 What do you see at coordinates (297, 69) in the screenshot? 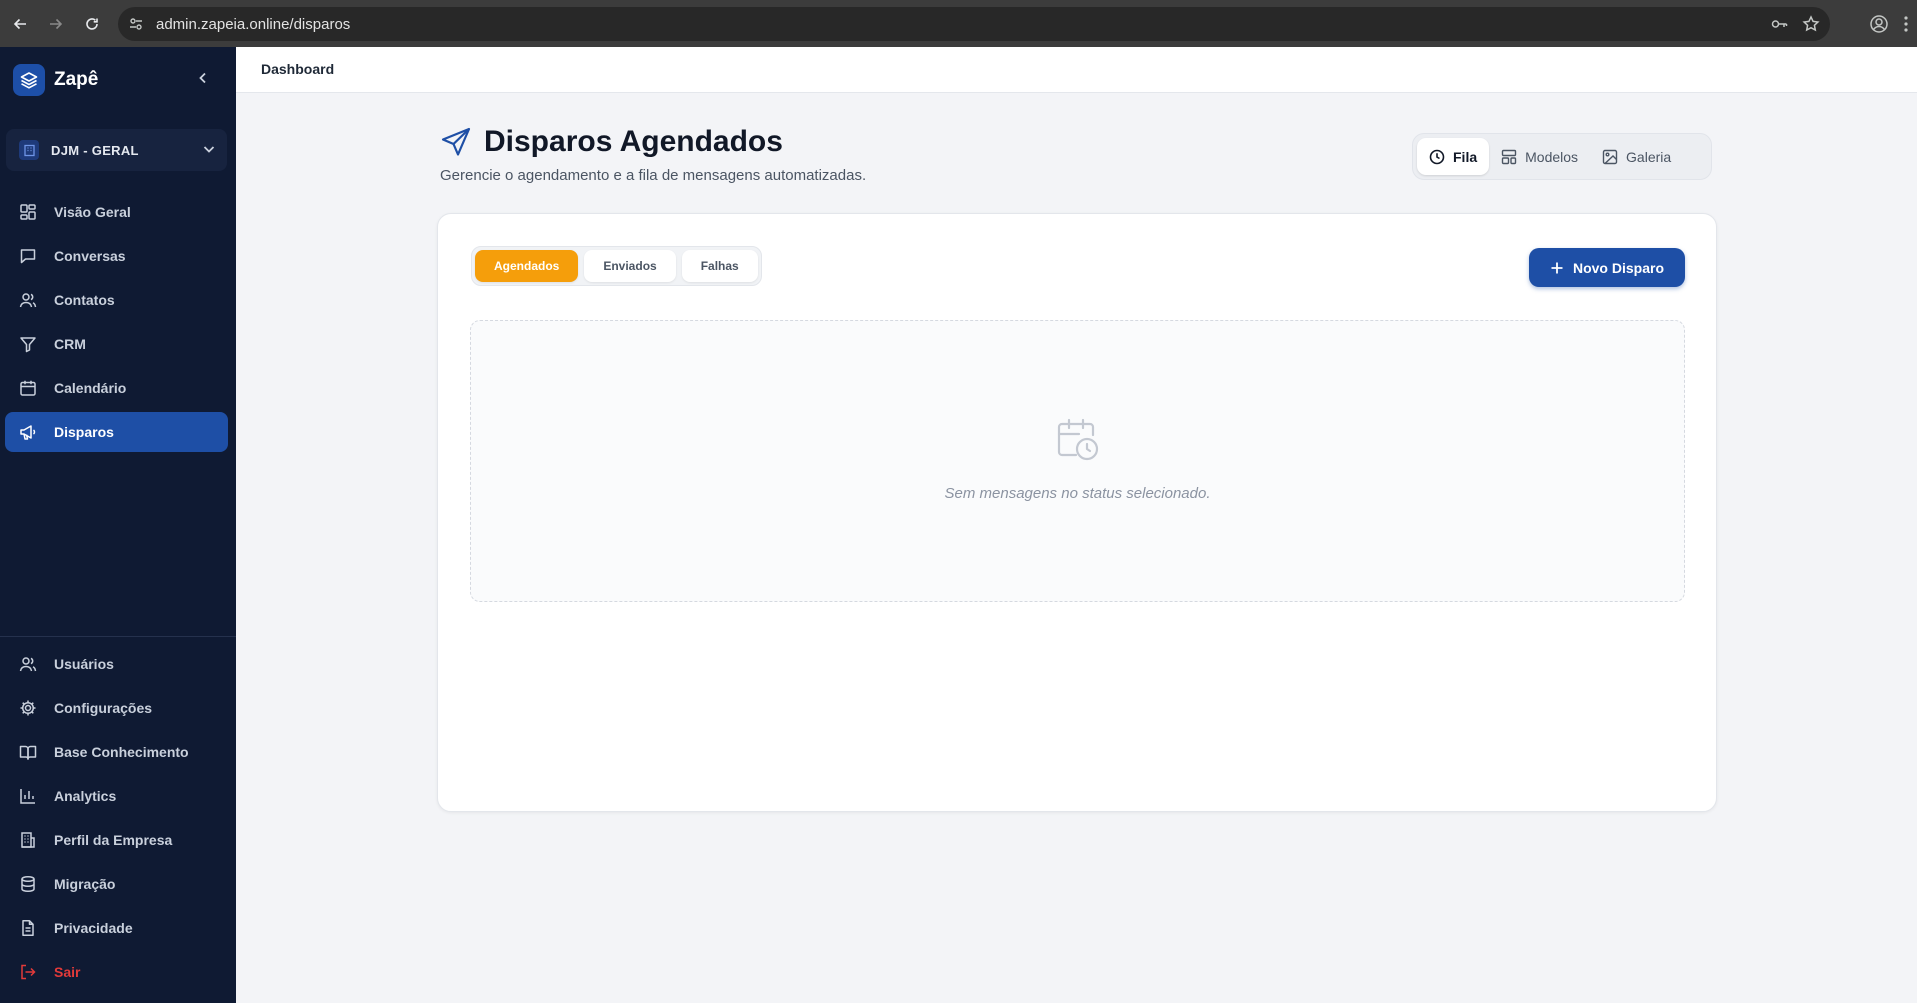
I see `breadcrumb: Dashboard` at bounding box center [297, 69].